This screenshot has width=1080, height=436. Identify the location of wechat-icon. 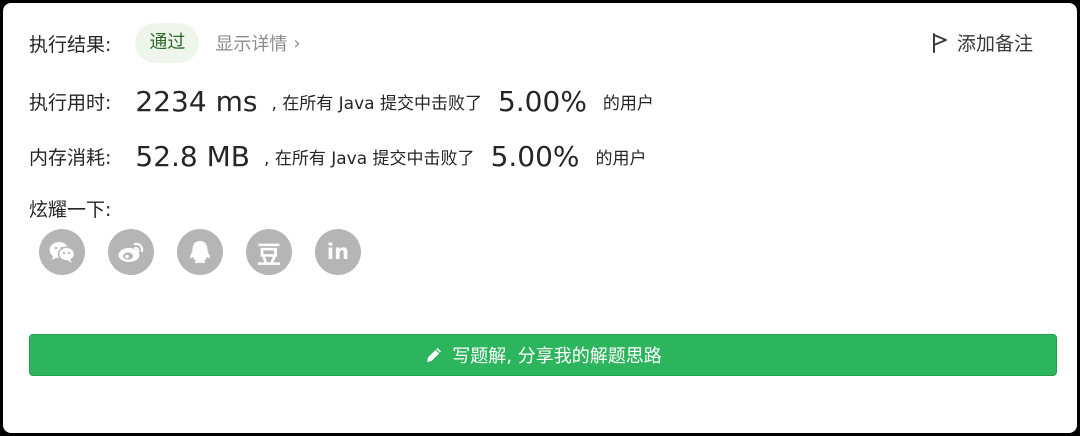
(62, 252).